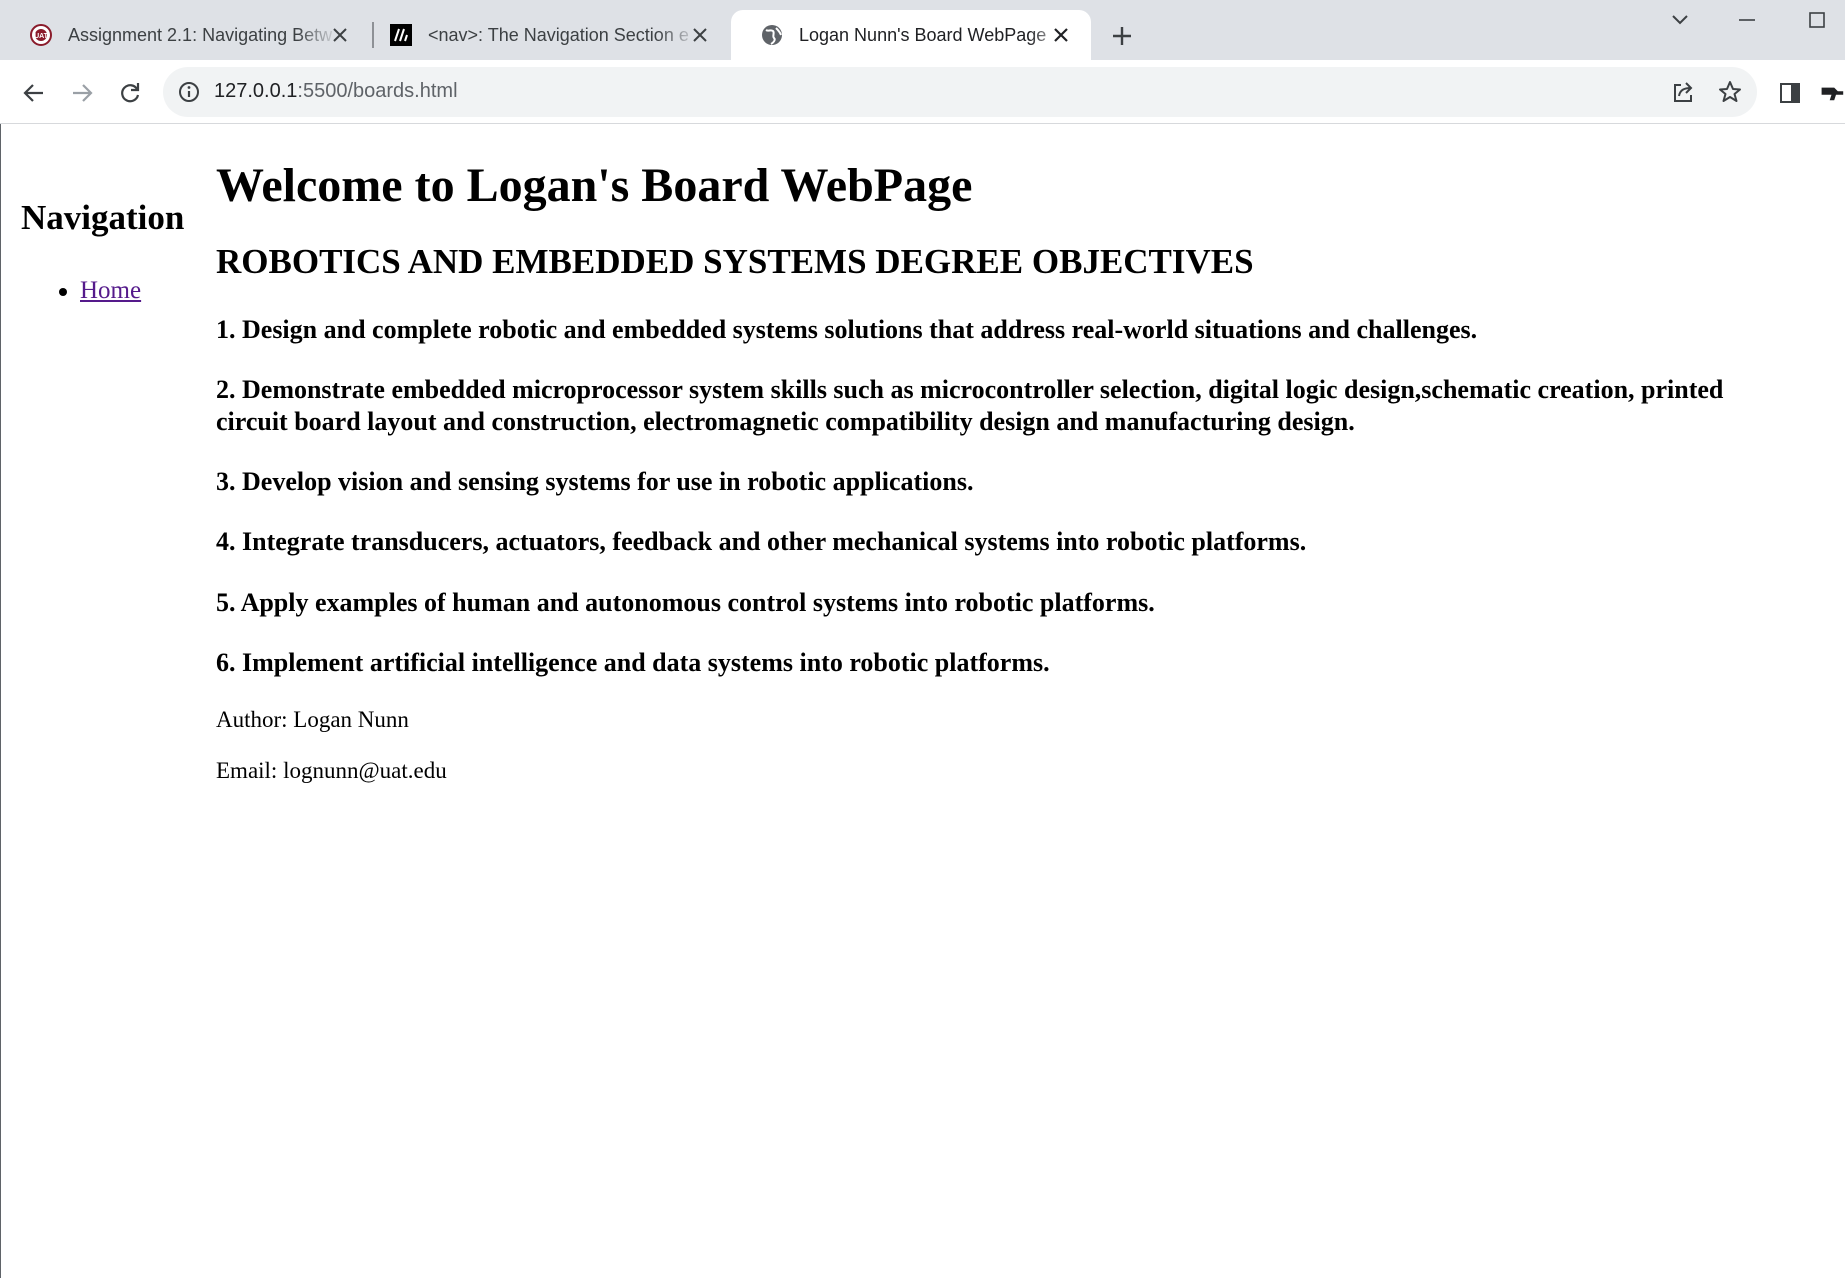  Describe the element at coordinates (256, 91) in the screenshot. I see `url-host: 127.0.0.1` at that location.